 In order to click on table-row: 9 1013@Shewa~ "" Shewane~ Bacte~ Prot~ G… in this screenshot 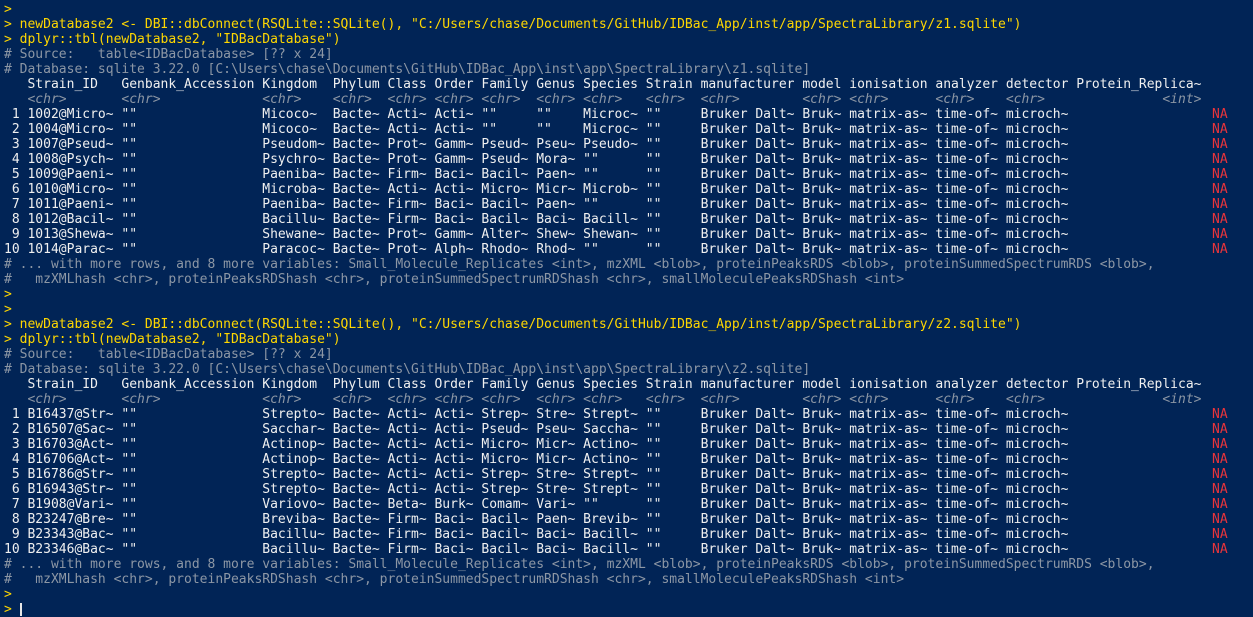, I will do `click(628, 234)`.